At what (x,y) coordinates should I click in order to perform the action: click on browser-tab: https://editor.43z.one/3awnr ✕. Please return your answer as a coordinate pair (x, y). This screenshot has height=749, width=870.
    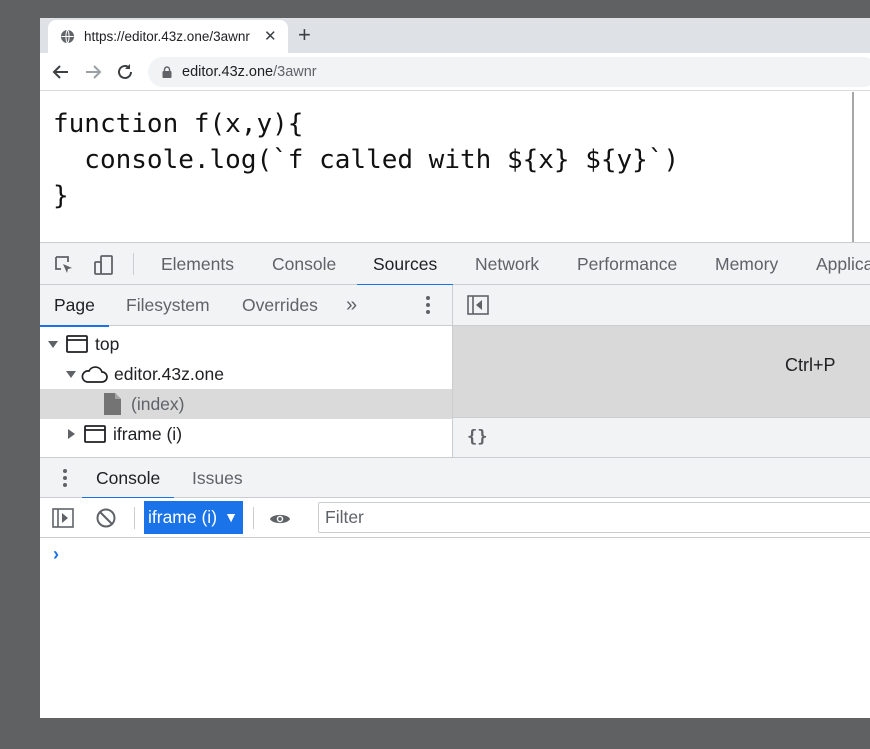
    Looking at the image, I should click on (168, 36).